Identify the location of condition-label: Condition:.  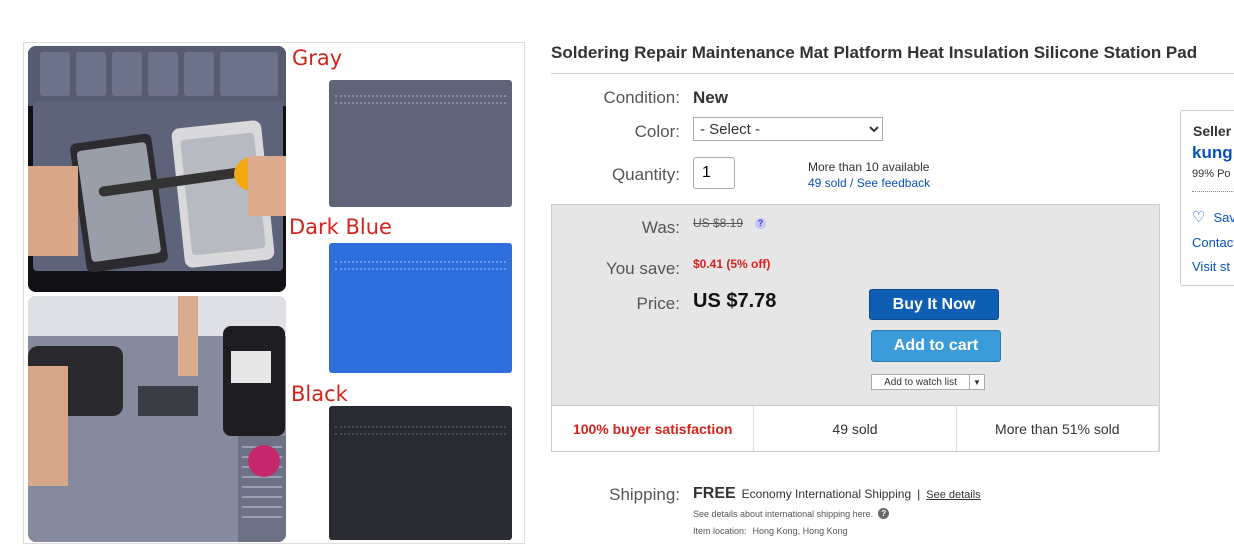
(641, 97).